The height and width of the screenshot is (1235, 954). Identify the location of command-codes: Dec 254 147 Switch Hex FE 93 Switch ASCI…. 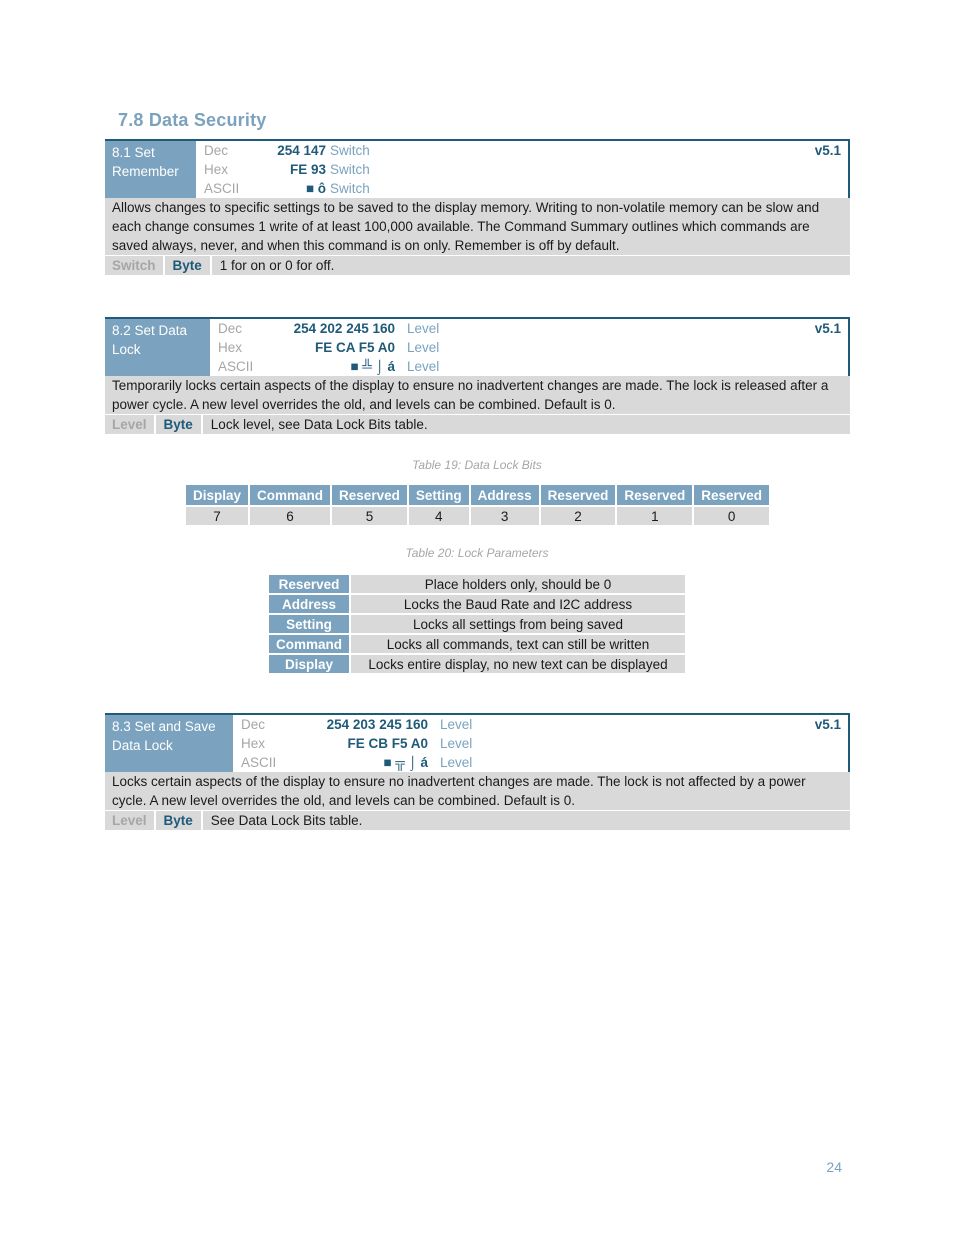
(523, 169).